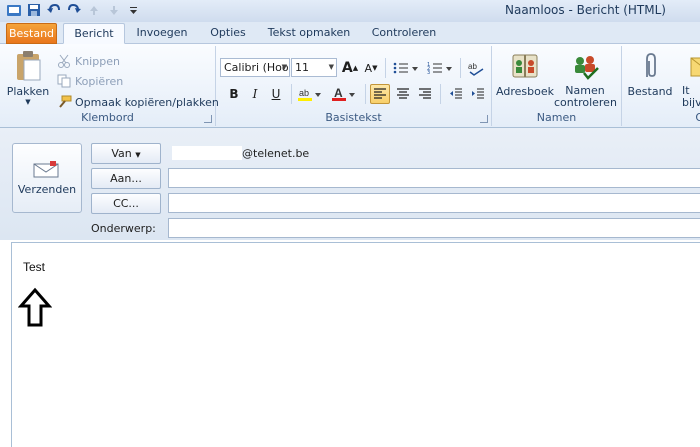  Describe the element at coordinates (693, 66) in the screenshot. I see `envelope-icon` at that location.